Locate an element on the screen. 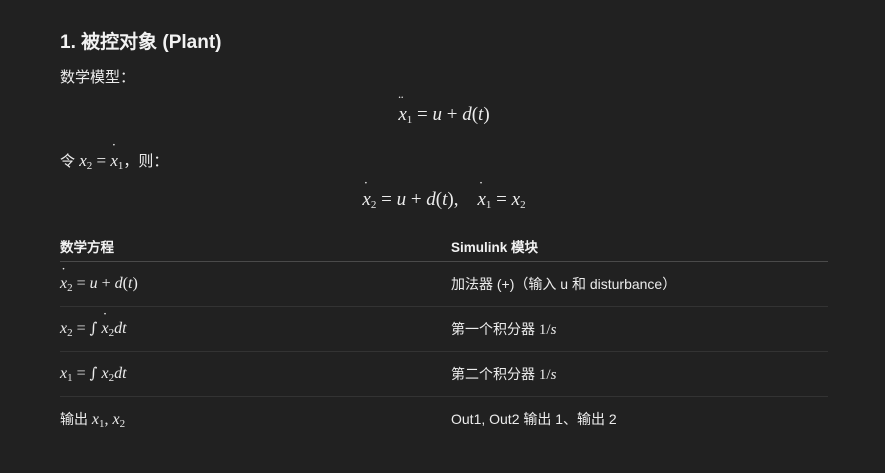 The image size is (885, 473). equation-1: x1 = u + d(t) is located at coordinates (444, 110).